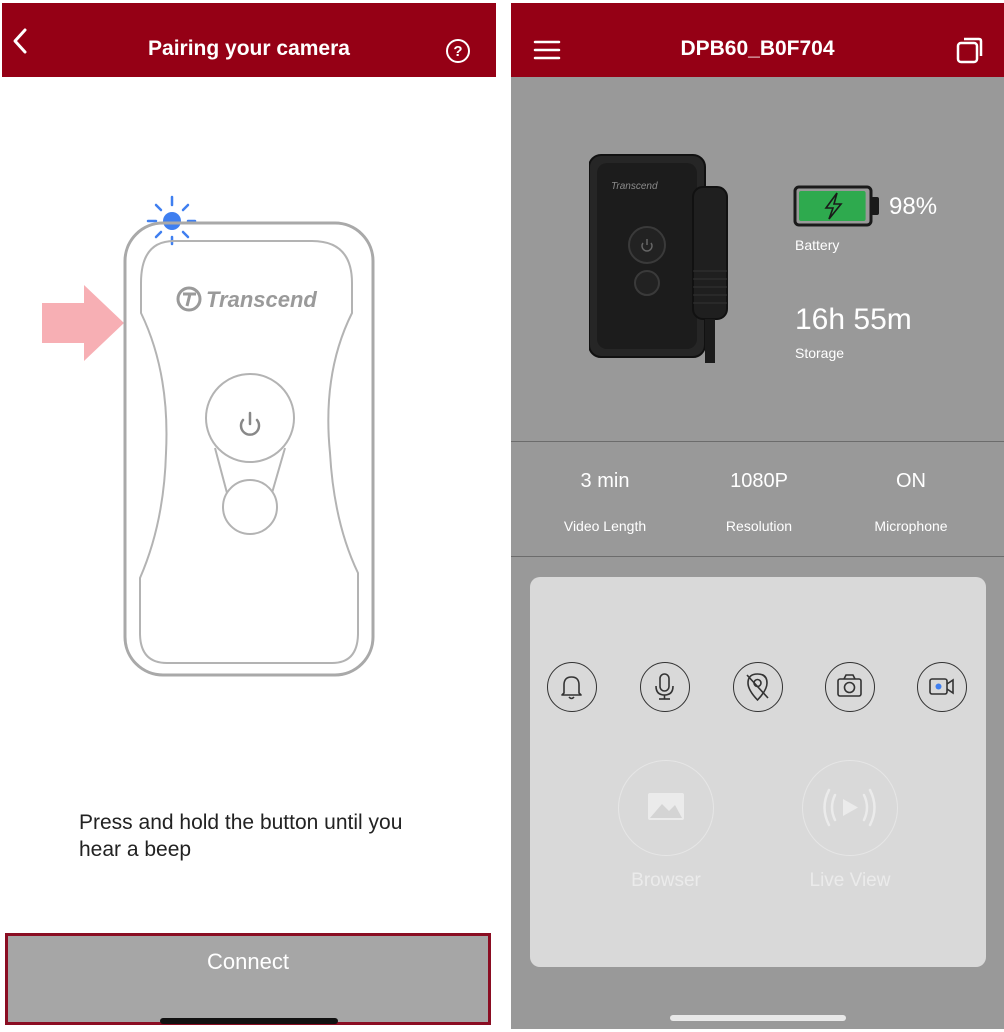 This screenshot has width=1004, height=1032. I want to click on browser-button, so click(666, 808).